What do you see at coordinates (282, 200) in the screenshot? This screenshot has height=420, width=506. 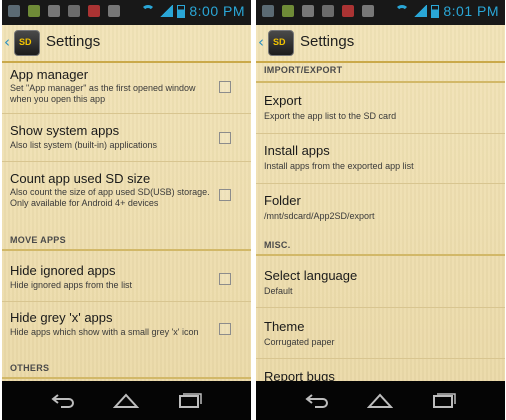 I see `setting-title: Folder` at bounding box center [282, 200].